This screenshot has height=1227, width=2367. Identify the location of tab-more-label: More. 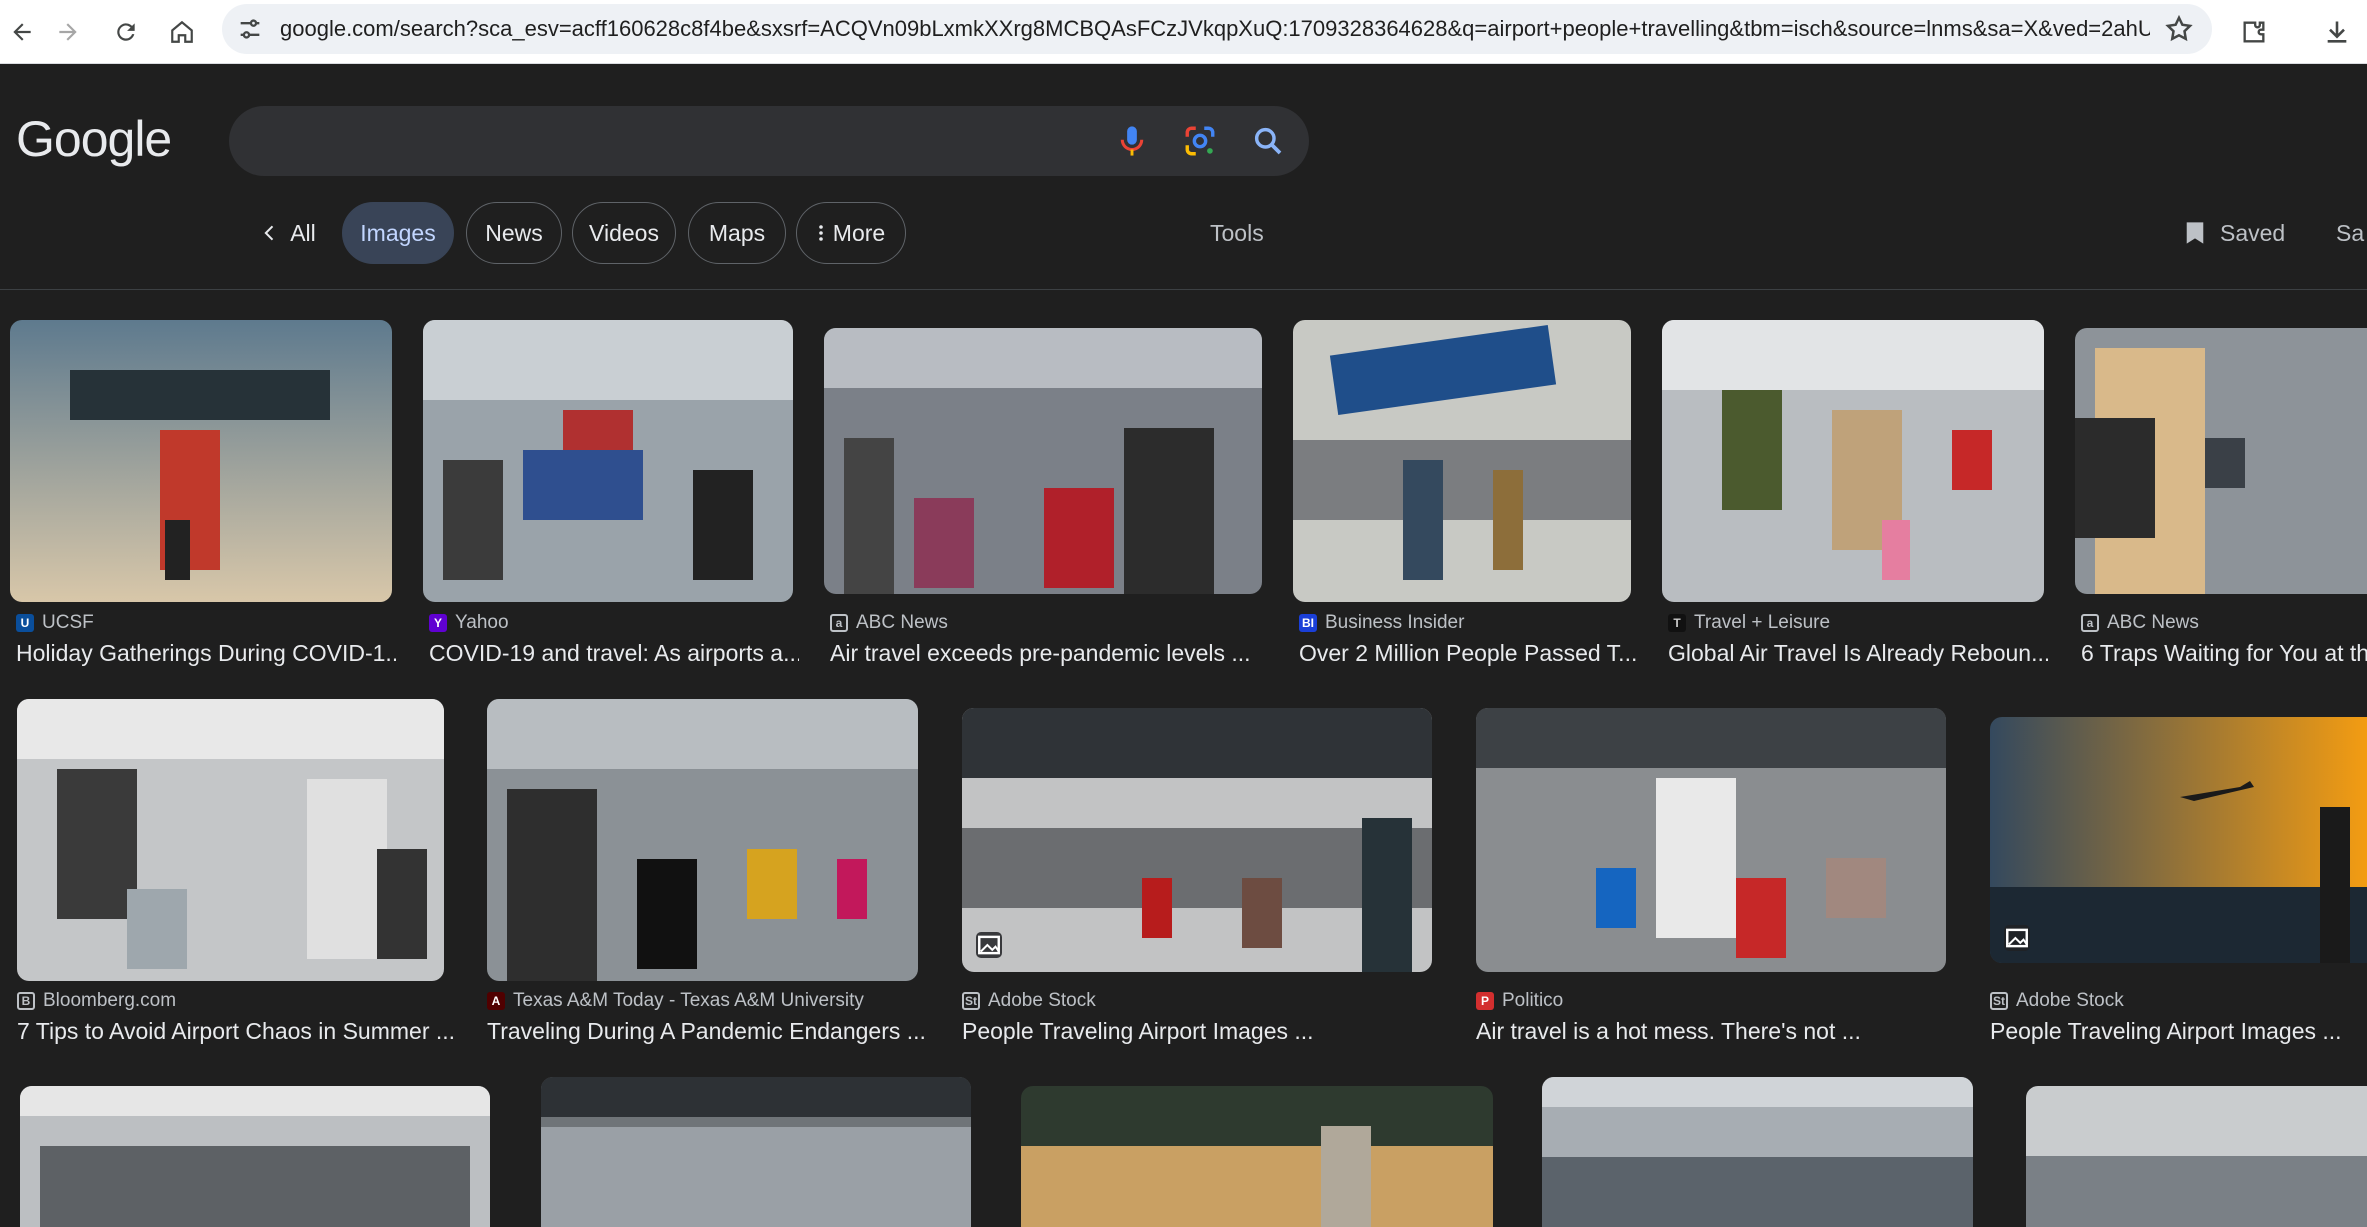
(859, 232).